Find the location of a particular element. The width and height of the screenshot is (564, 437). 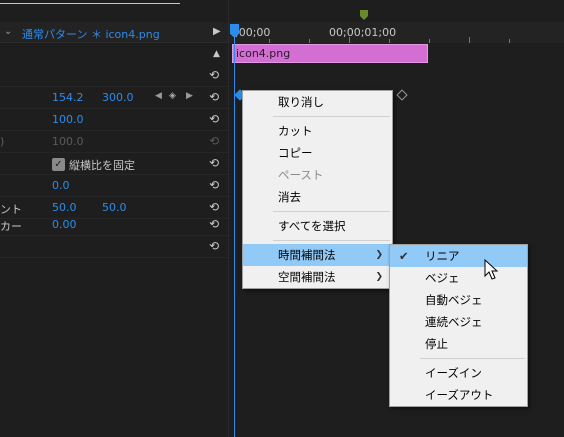

submenu-item-hold: 停止 is located at coordinates (458, 344).